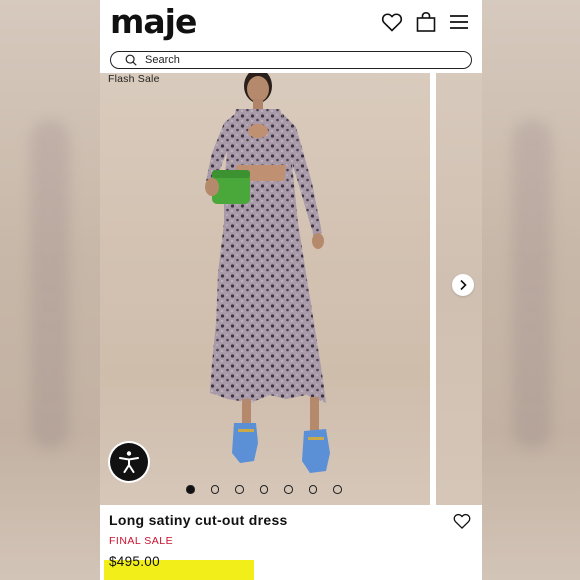 The width and height of the screenshot is (580, 580). What do you see at coordinates (134, 79) in the screenshot?
I see `flash-sale-badge: Flash Sale` at bounding box center [134, 79].